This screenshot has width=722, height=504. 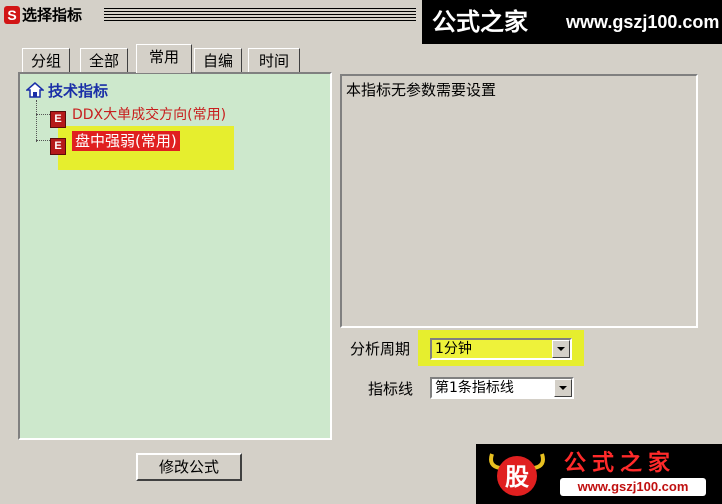 I want to click on title-bar-stripes, so click(x=260, y=14).